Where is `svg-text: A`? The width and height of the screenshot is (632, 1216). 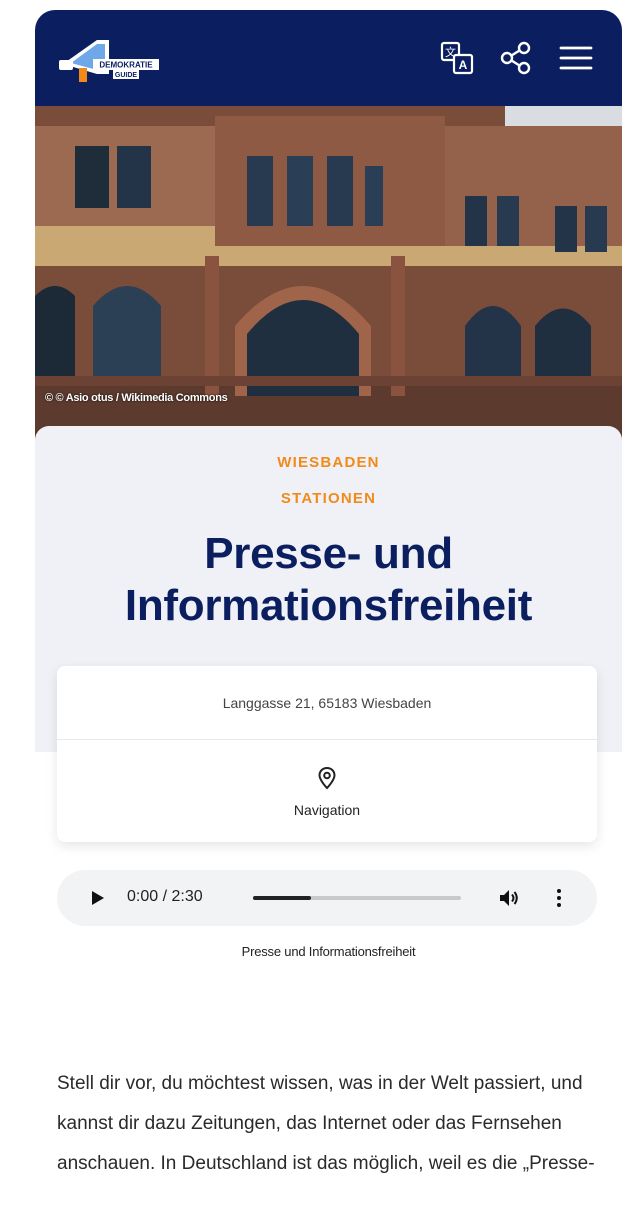
svg-text: A is located at coordinates (463, 65).